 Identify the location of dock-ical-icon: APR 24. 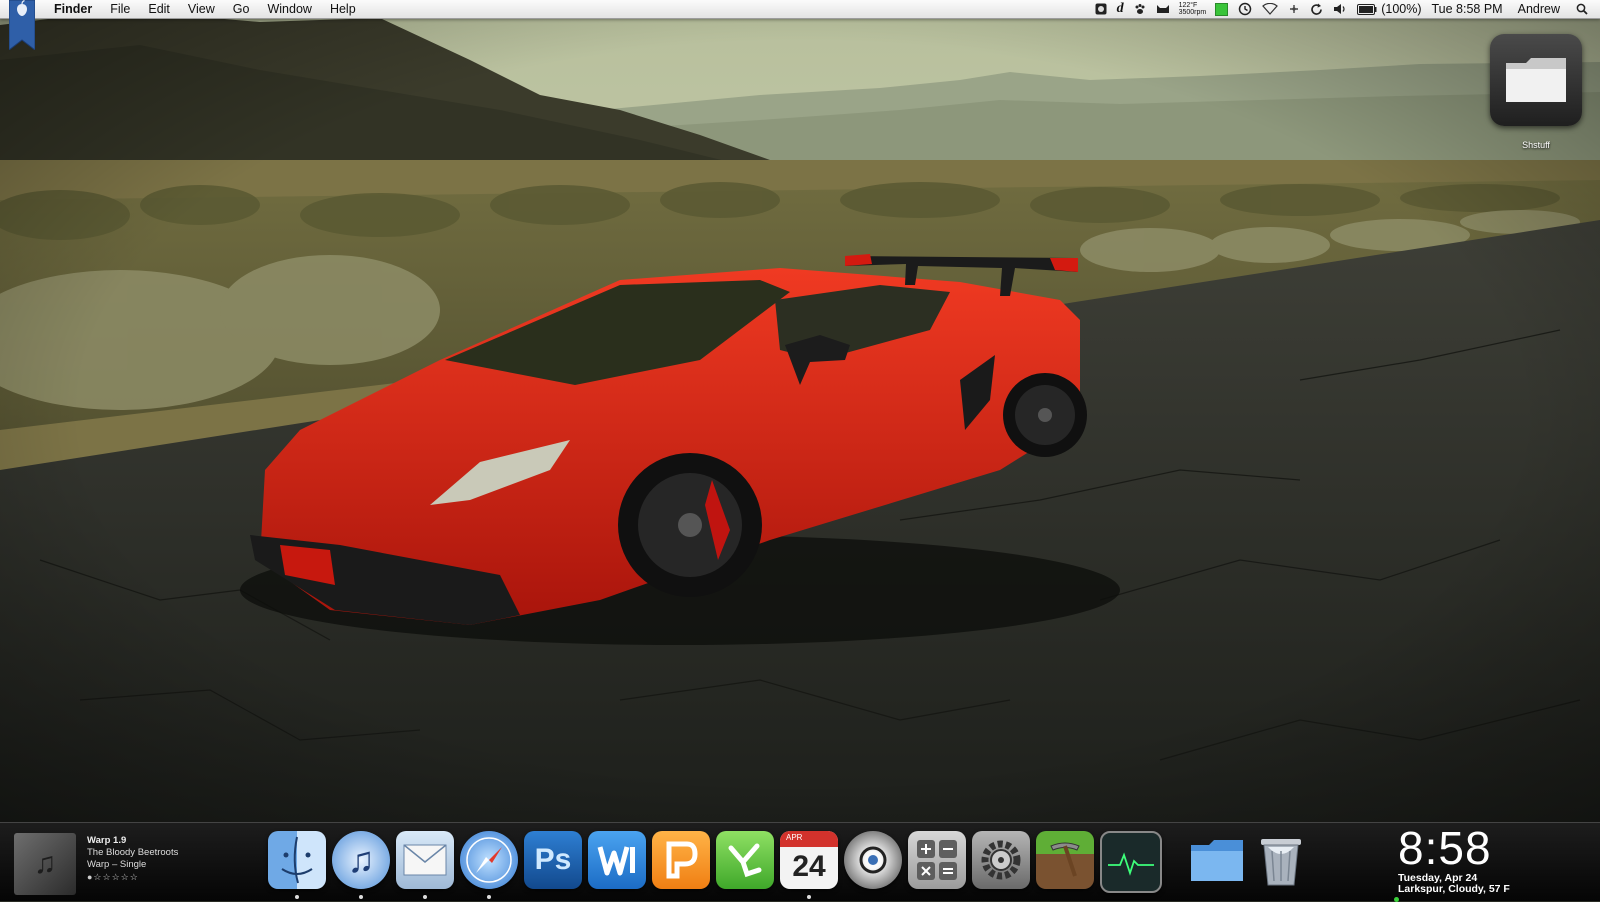
(809, 860).